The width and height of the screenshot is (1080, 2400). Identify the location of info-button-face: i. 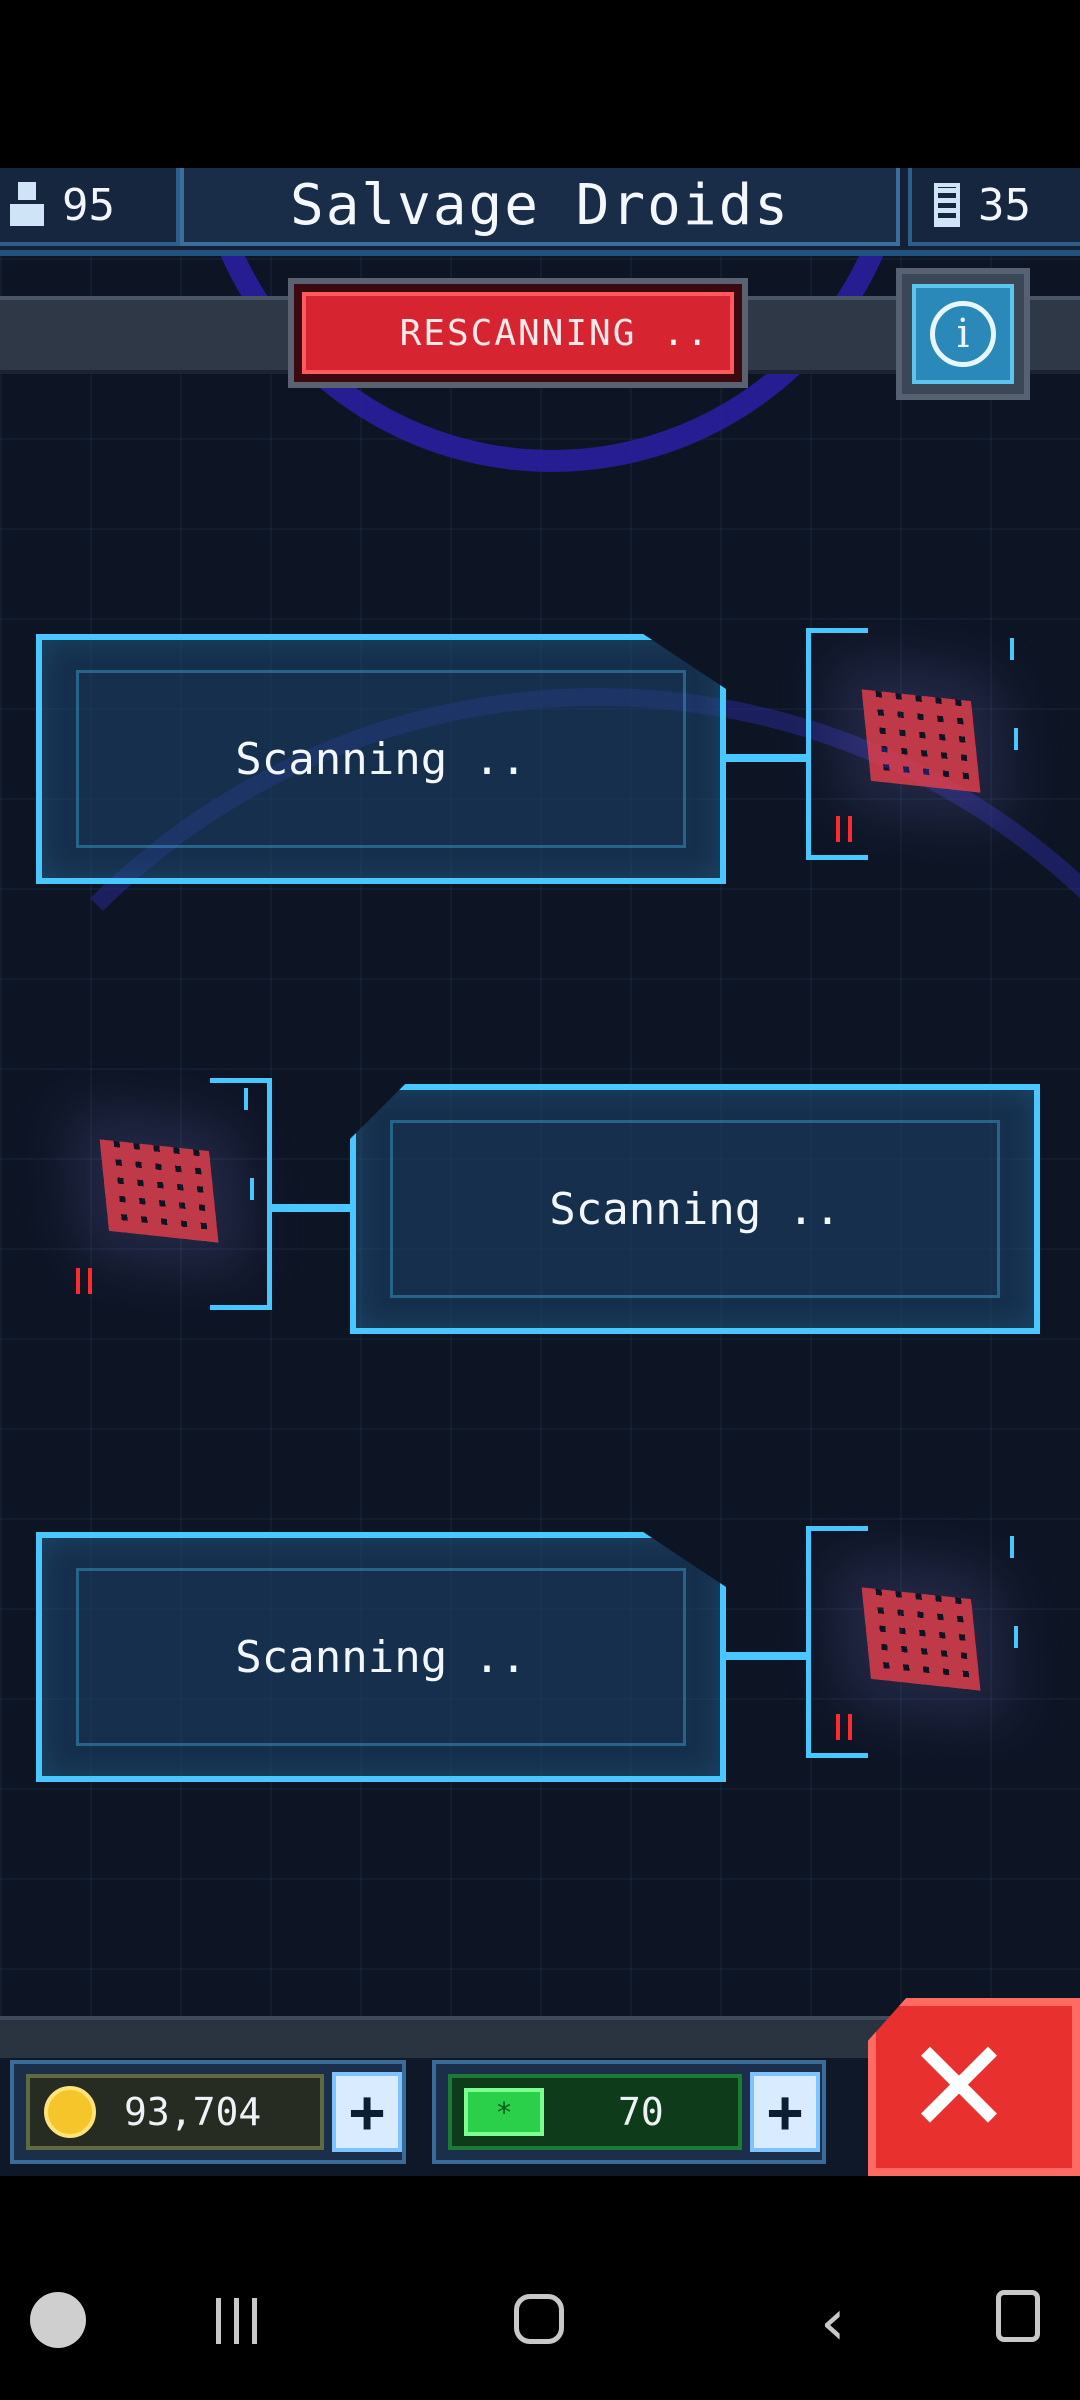
(963, 334).